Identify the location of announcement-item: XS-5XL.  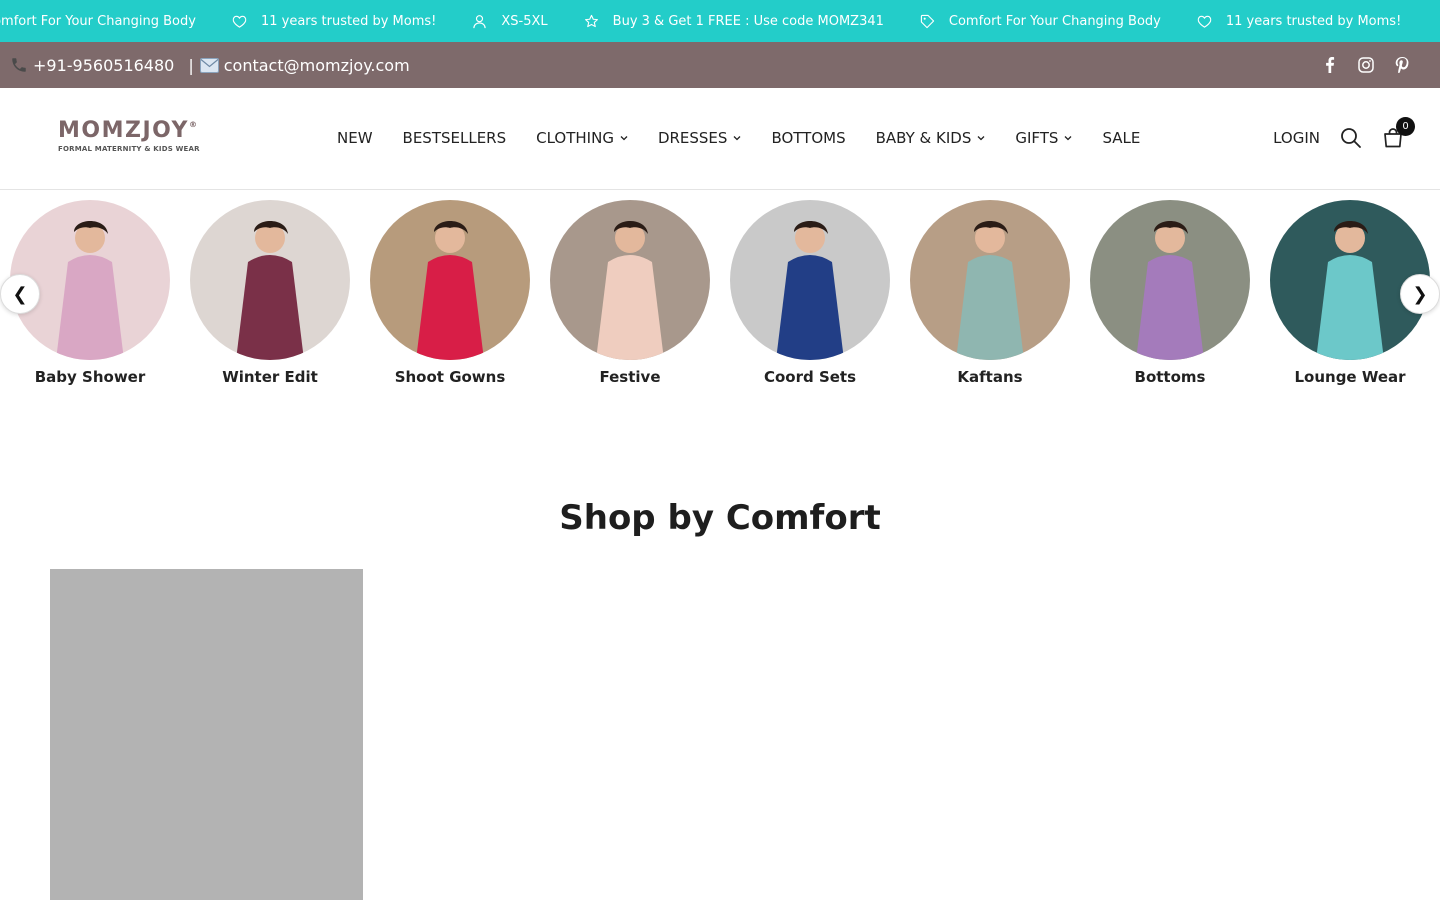
(510, 21).